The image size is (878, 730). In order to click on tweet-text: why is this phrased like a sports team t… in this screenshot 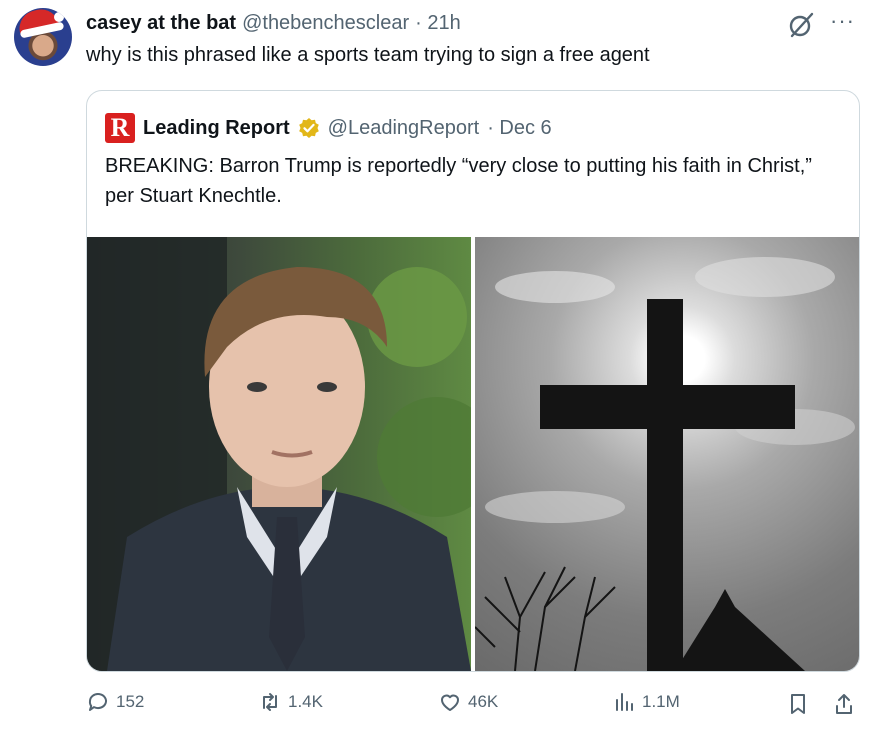, I will do `click(368, 55)`.